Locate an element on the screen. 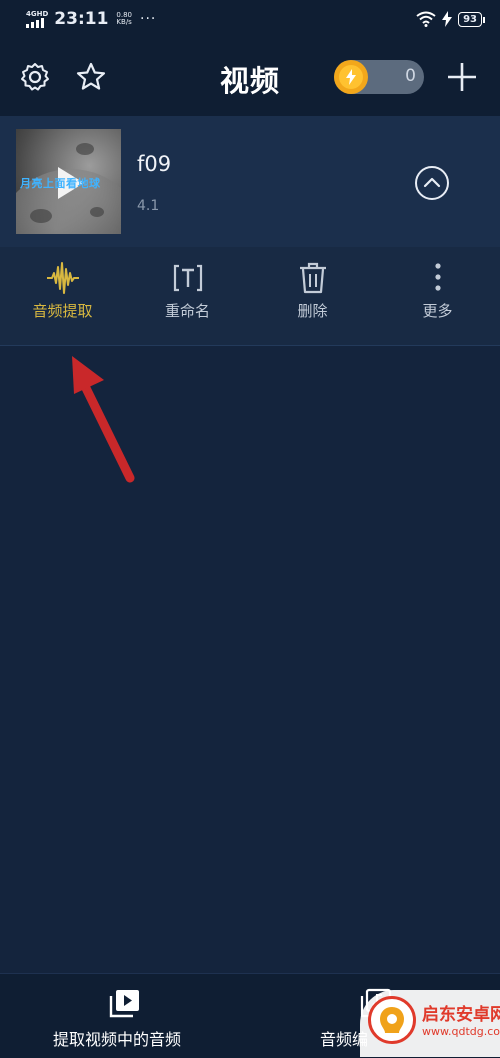  action-label: 重命名 is located at coordinates (187, 311).